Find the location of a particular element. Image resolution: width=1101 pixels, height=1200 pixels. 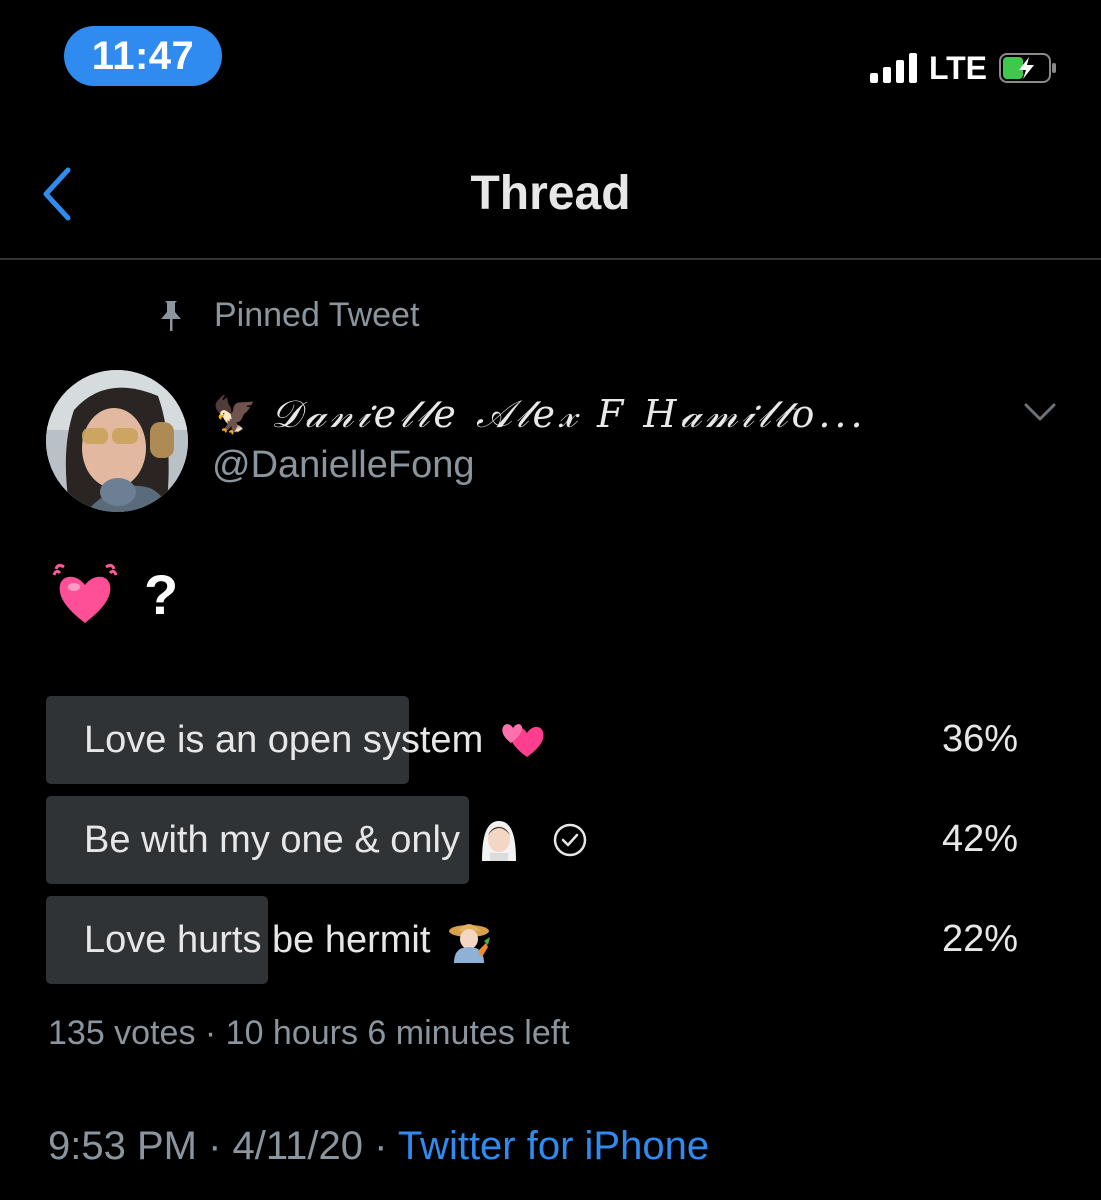

poll-option: Love is an open system 36% is located at coordinates (536, 740).